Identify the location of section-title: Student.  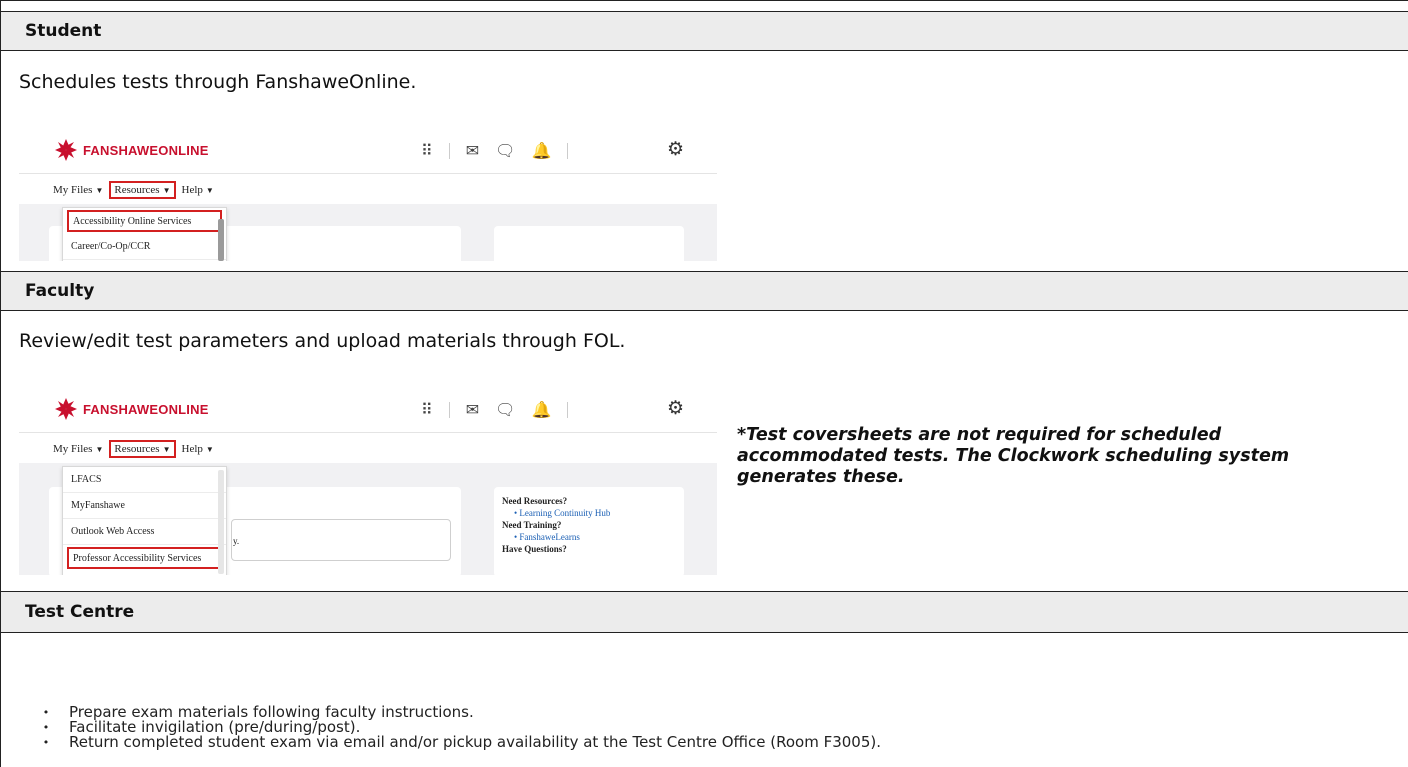
(63, 31).